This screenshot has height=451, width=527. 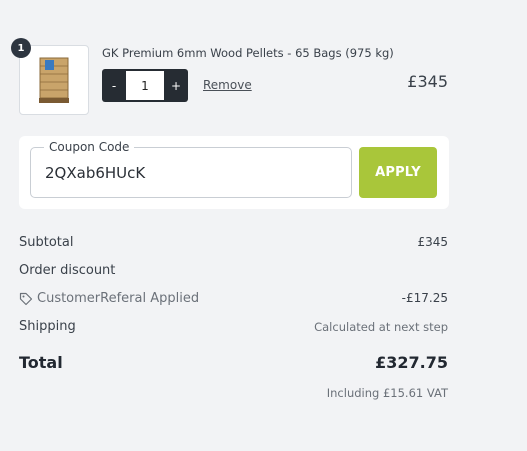 What do you see at coordinates (46, 242) in the screenshot?
I see `subtotal-label: Subtotal` at bounding box center [46, 242].